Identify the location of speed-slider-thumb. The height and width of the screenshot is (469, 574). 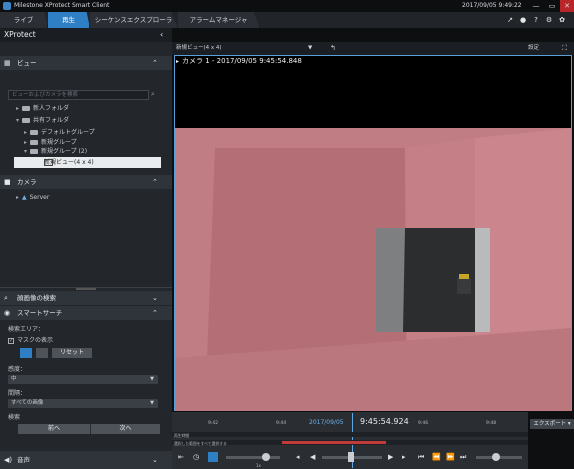
(351, 457).